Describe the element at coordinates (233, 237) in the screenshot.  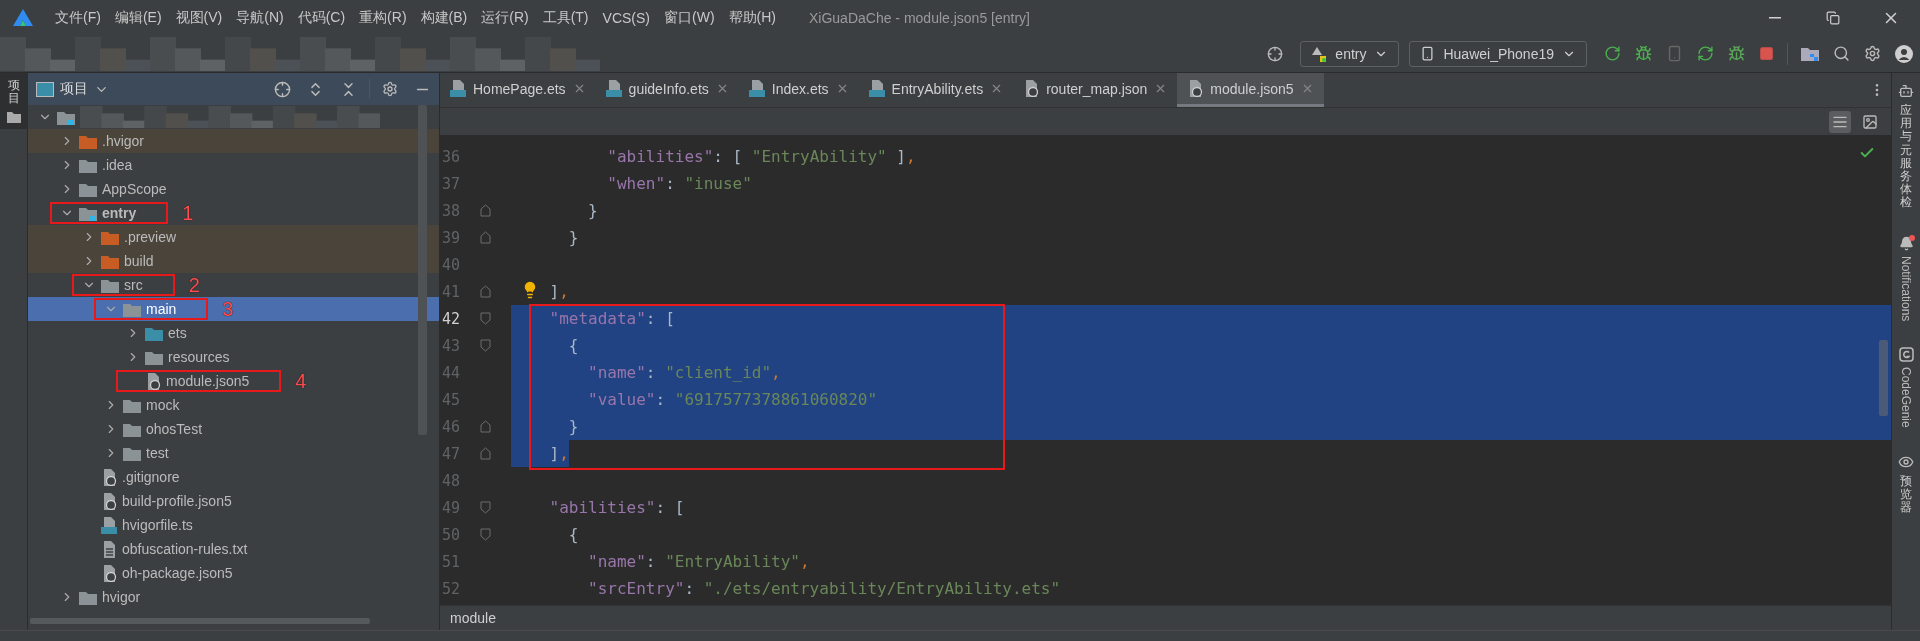
I see `tree-item: .preview` at that location.